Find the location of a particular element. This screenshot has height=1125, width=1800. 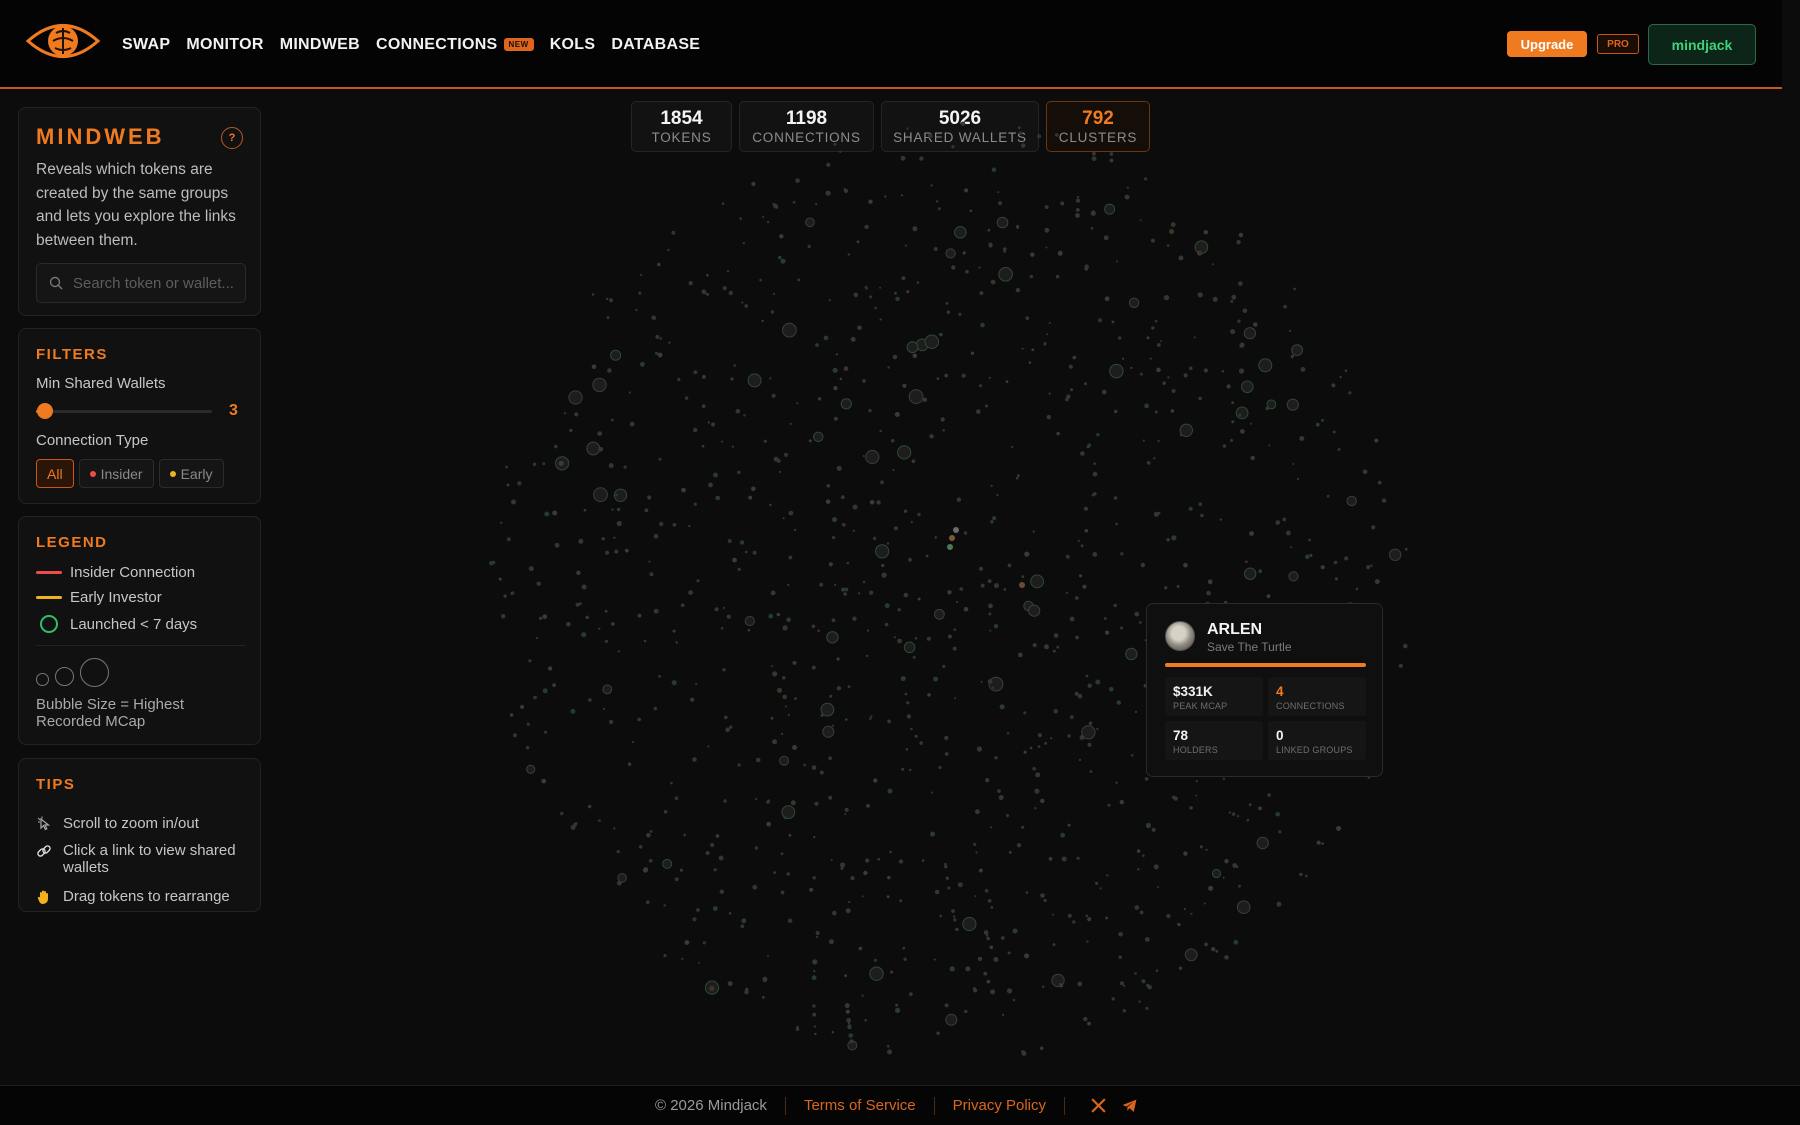

mindjack-logo-icon is located at coordinates (63, 41).